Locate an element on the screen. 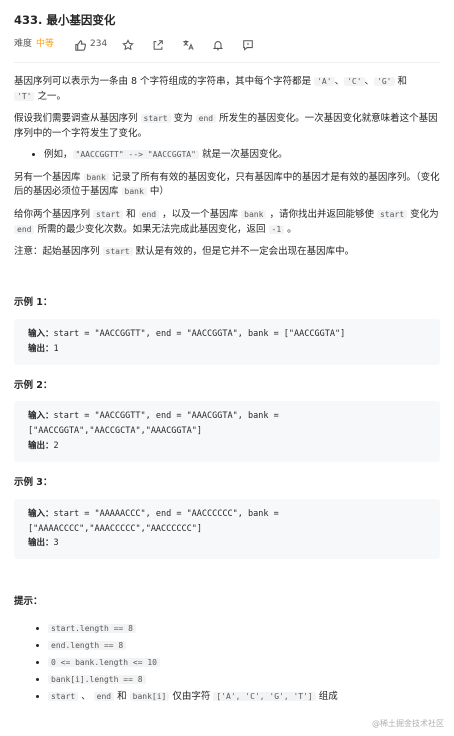 The height and width of the screenshot is (736, 454). translate-icon is located at coordinates (188, 45).